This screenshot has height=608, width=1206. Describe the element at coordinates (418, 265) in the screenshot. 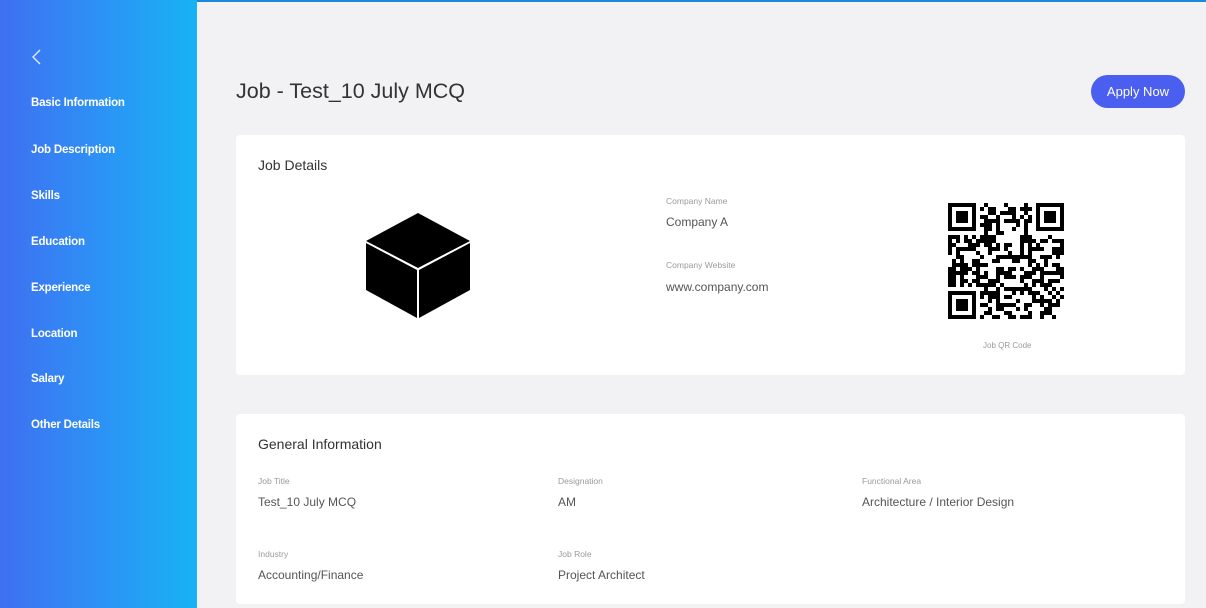

I see `cube-icon` at that location.